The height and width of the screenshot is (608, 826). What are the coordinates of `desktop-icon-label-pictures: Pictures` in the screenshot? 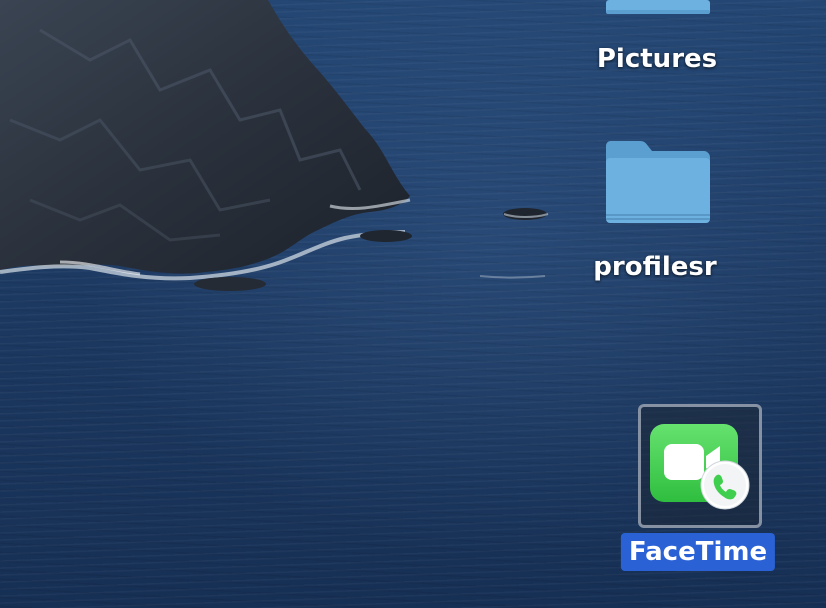 It's located at (657, 59).